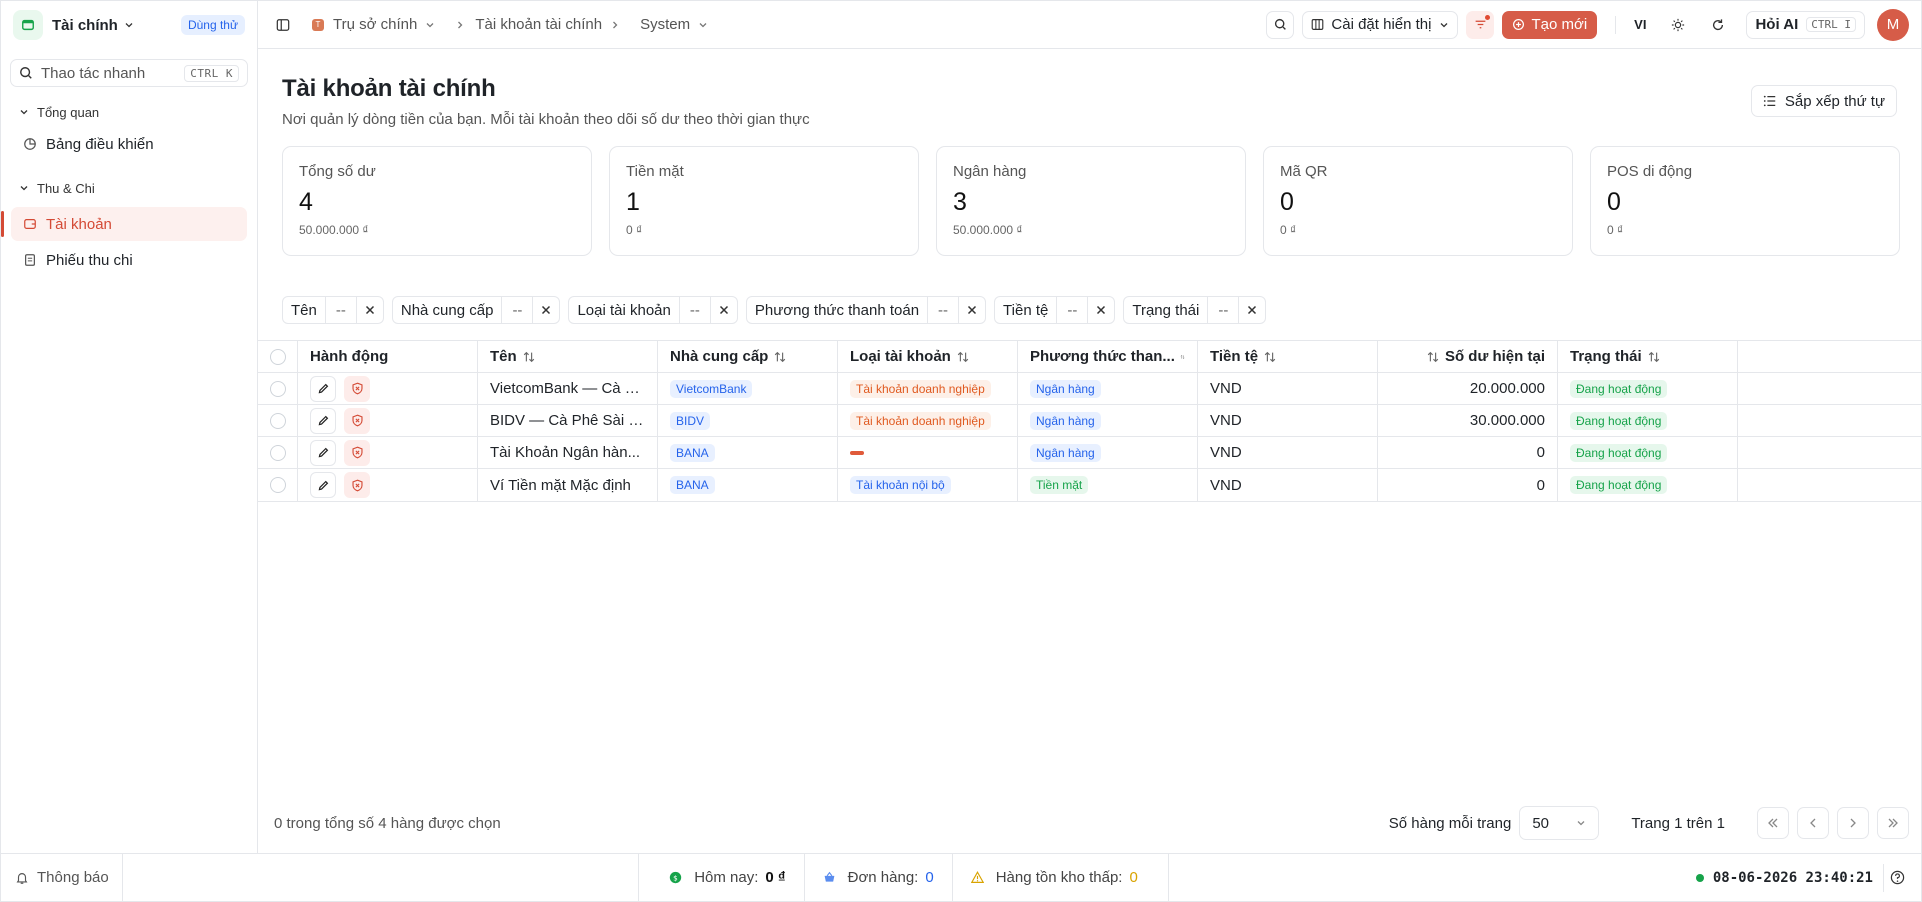 This screenshot has width=1922, height=902. Describe the element at coordinates (1893, 823) in the screenshot. I see `last-page-button` at that location.